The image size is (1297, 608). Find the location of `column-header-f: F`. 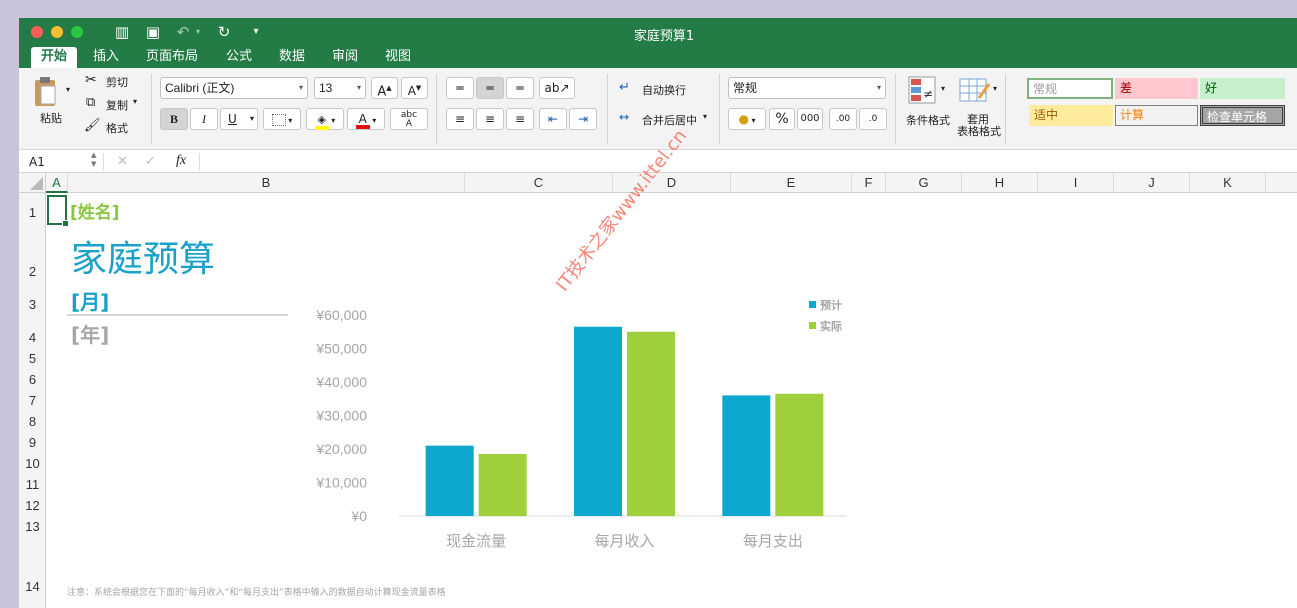

column-header-f: F is located at coordinates (869, 183).